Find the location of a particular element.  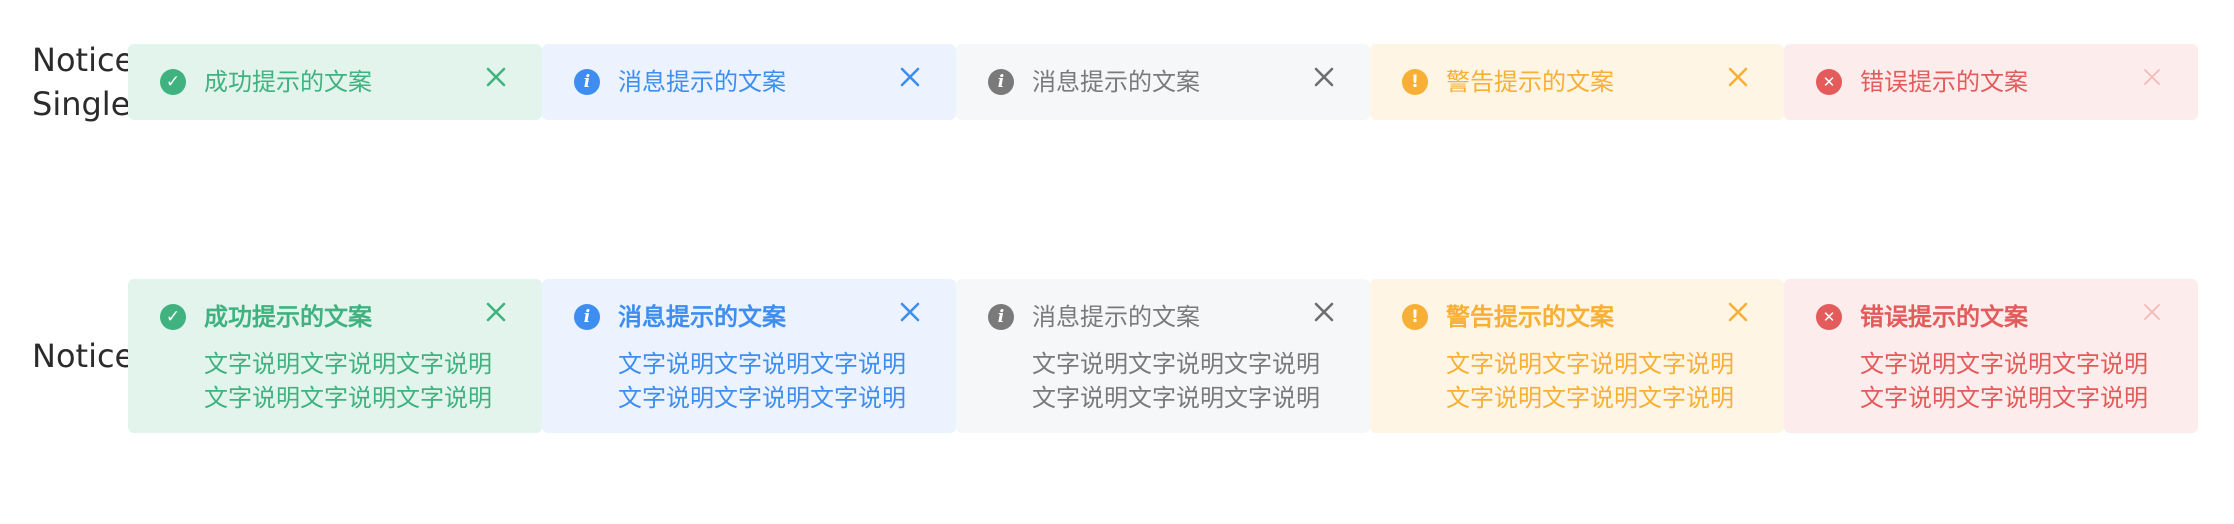

row-label-notice: Notice is located at coordinates (83, 356).